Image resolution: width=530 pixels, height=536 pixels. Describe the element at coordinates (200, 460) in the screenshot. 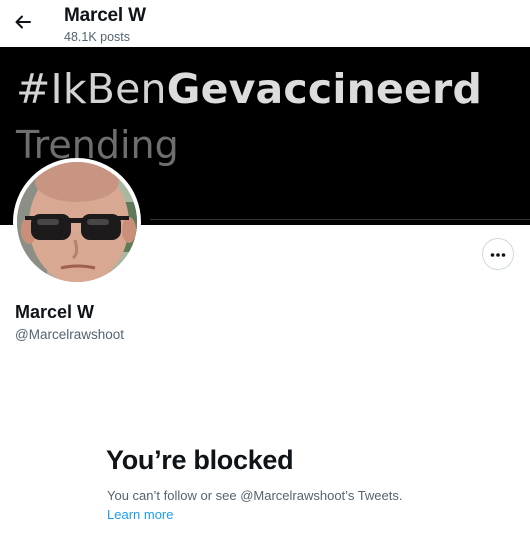

I see `blocked-title: You’re blocked` at that location.